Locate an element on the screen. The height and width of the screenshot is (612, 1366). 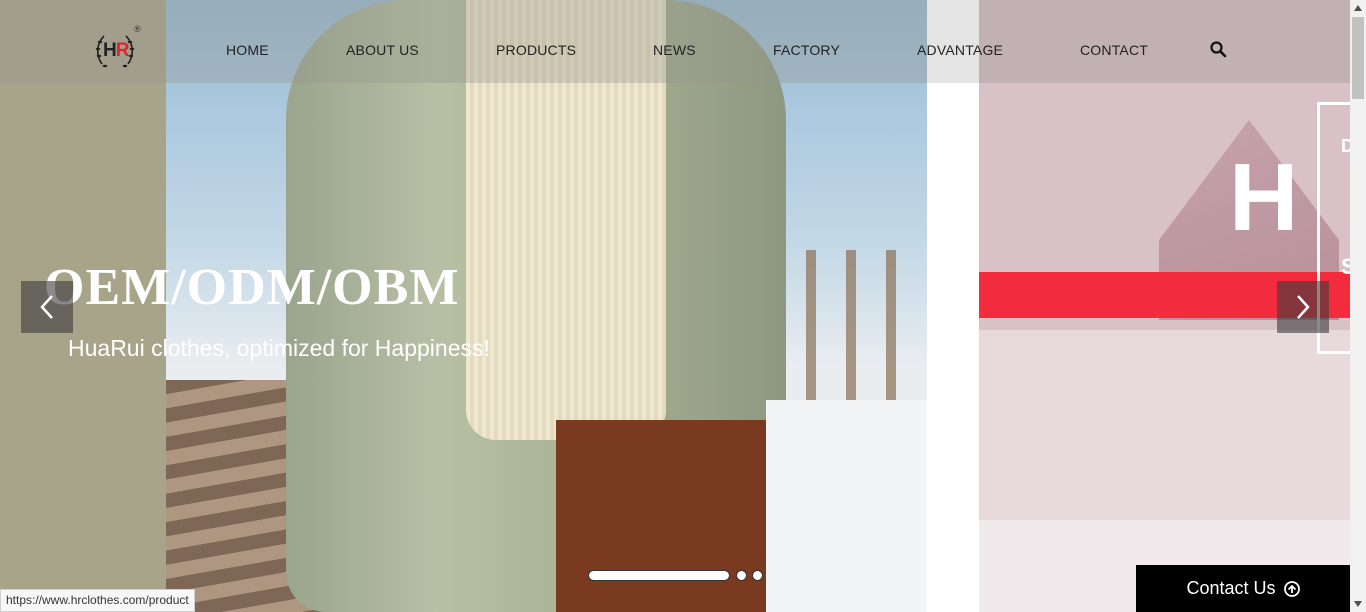
next-slide-frame-top: D is located at coordinates (1345, 146).